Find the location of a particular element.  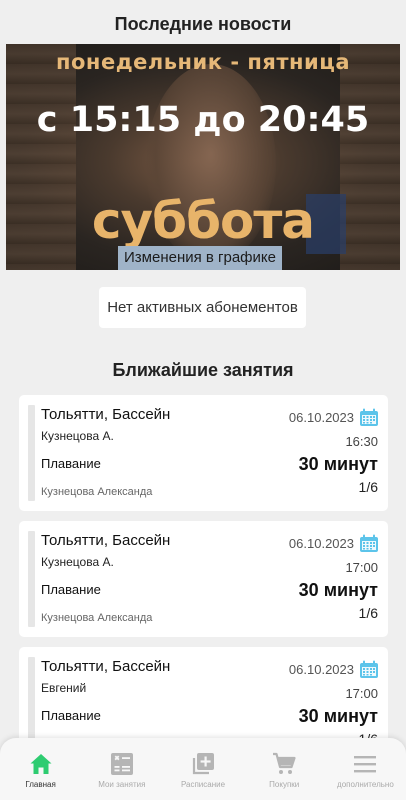

upcoming-title: Ближайшие занятия is located at coordinates (203, 370).